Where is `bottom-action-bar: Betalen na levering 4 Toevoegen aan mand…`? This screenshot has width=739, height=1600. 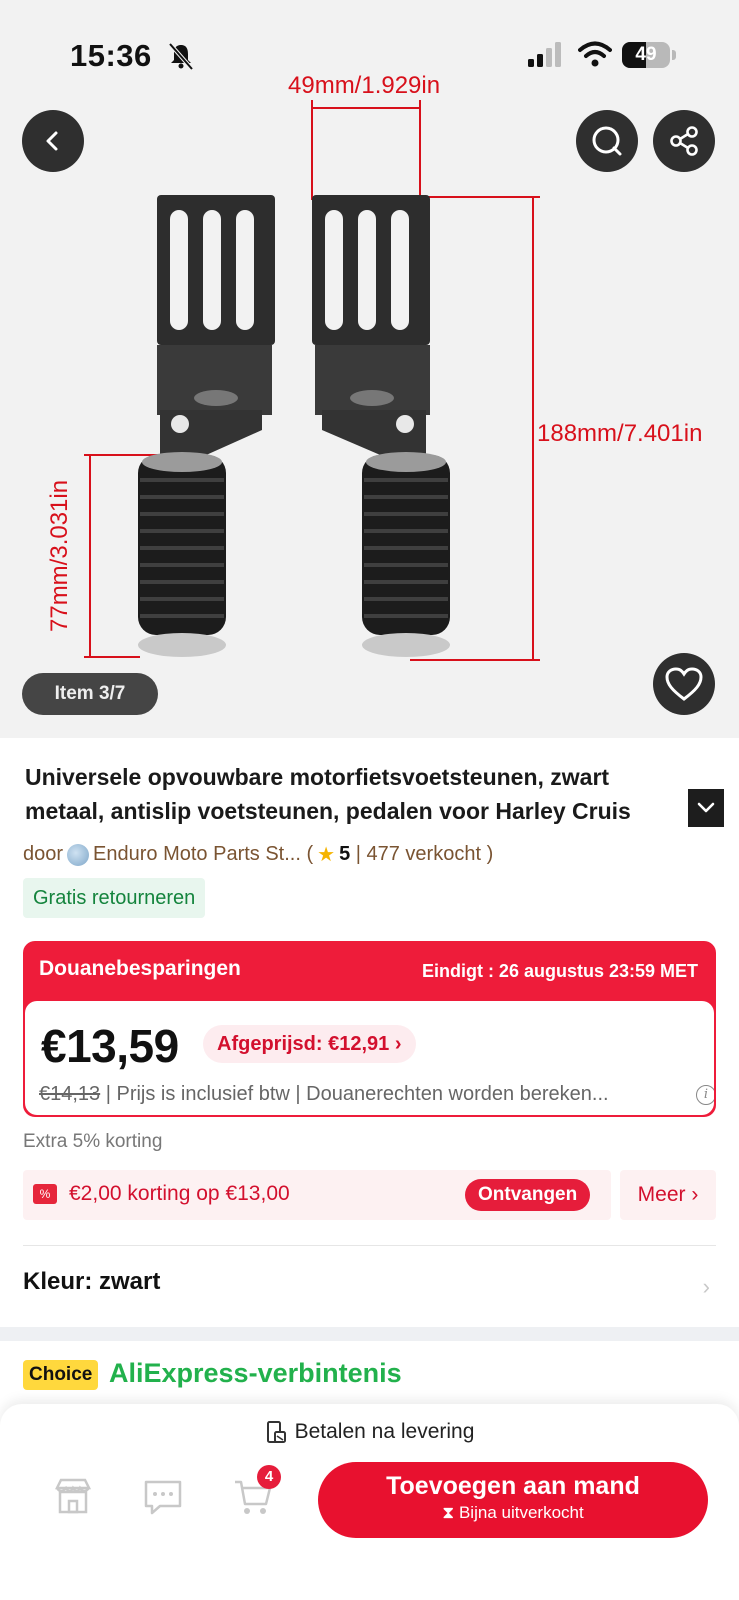 bottom-action-bar: Betalen na levering 4 Toevoegen aan mand… is located at coordinates (369, 1502).